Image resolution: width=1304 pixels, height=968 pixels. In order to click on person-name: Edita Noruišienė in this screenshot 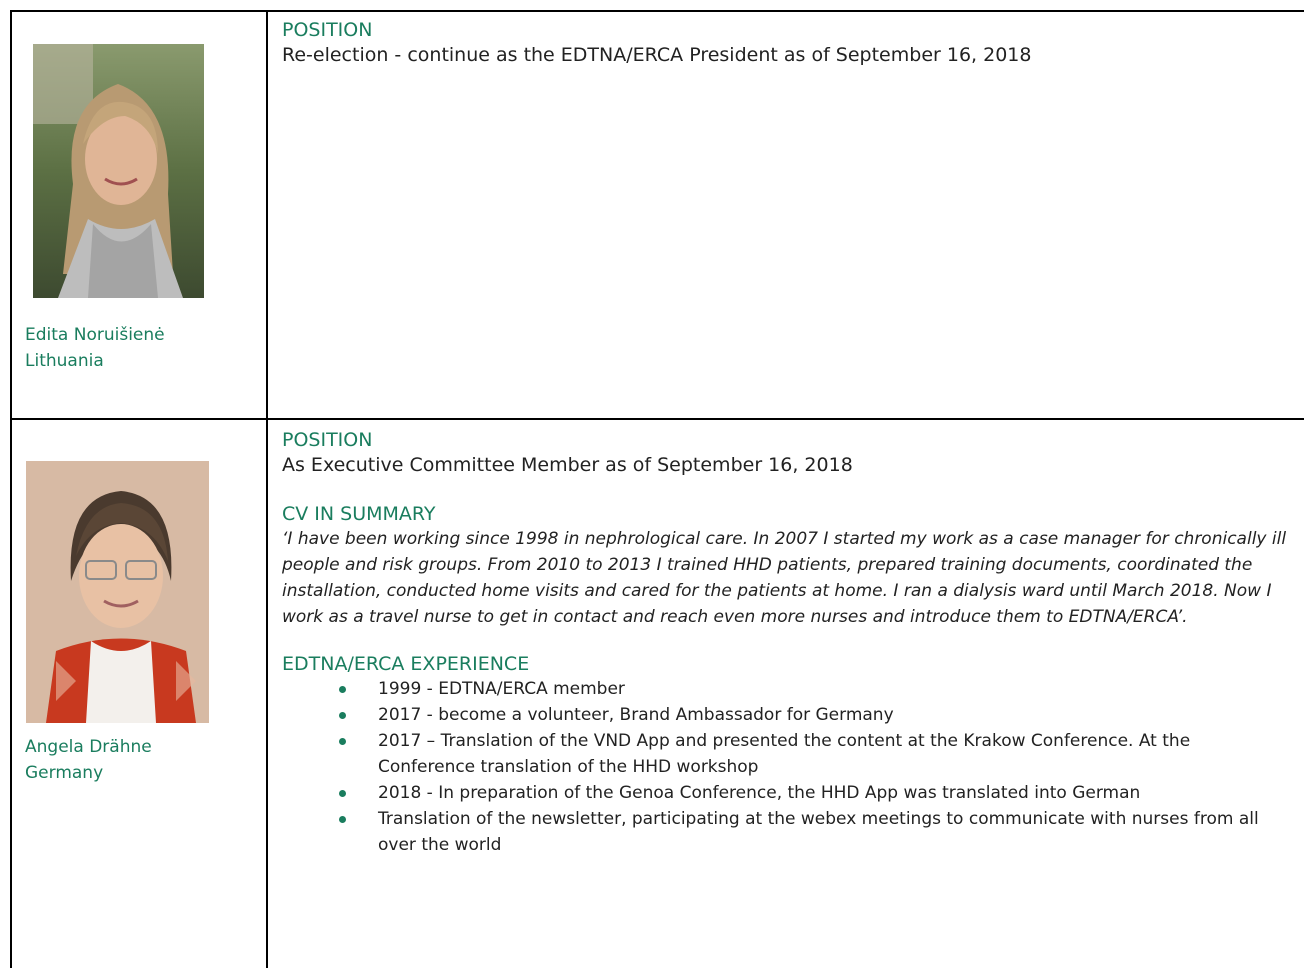, I will do `click(95, 335)`.